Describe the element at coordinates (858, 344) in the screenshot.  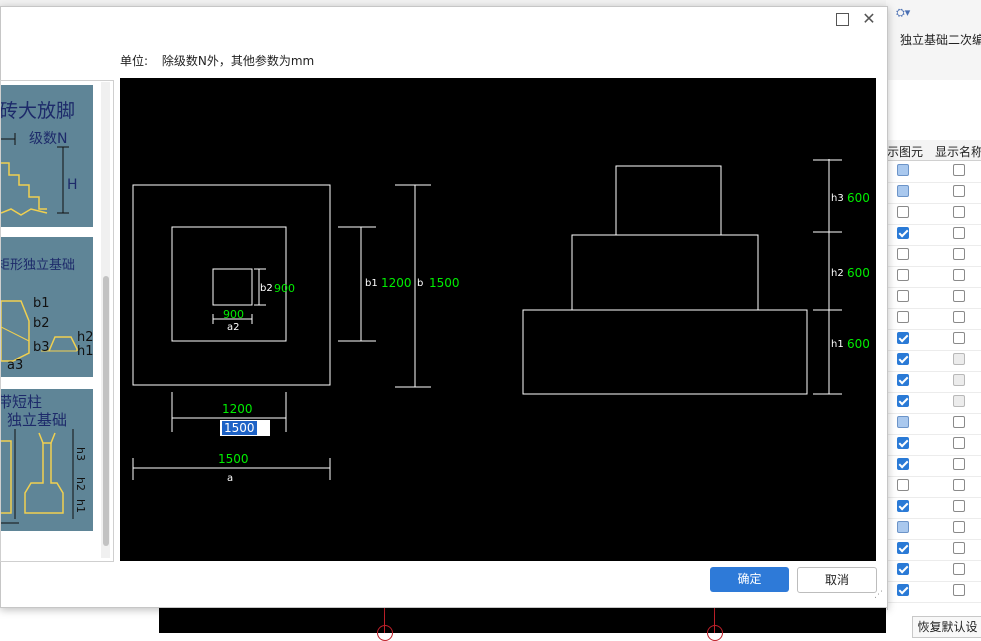
I see `h1-value: 600` at that location.